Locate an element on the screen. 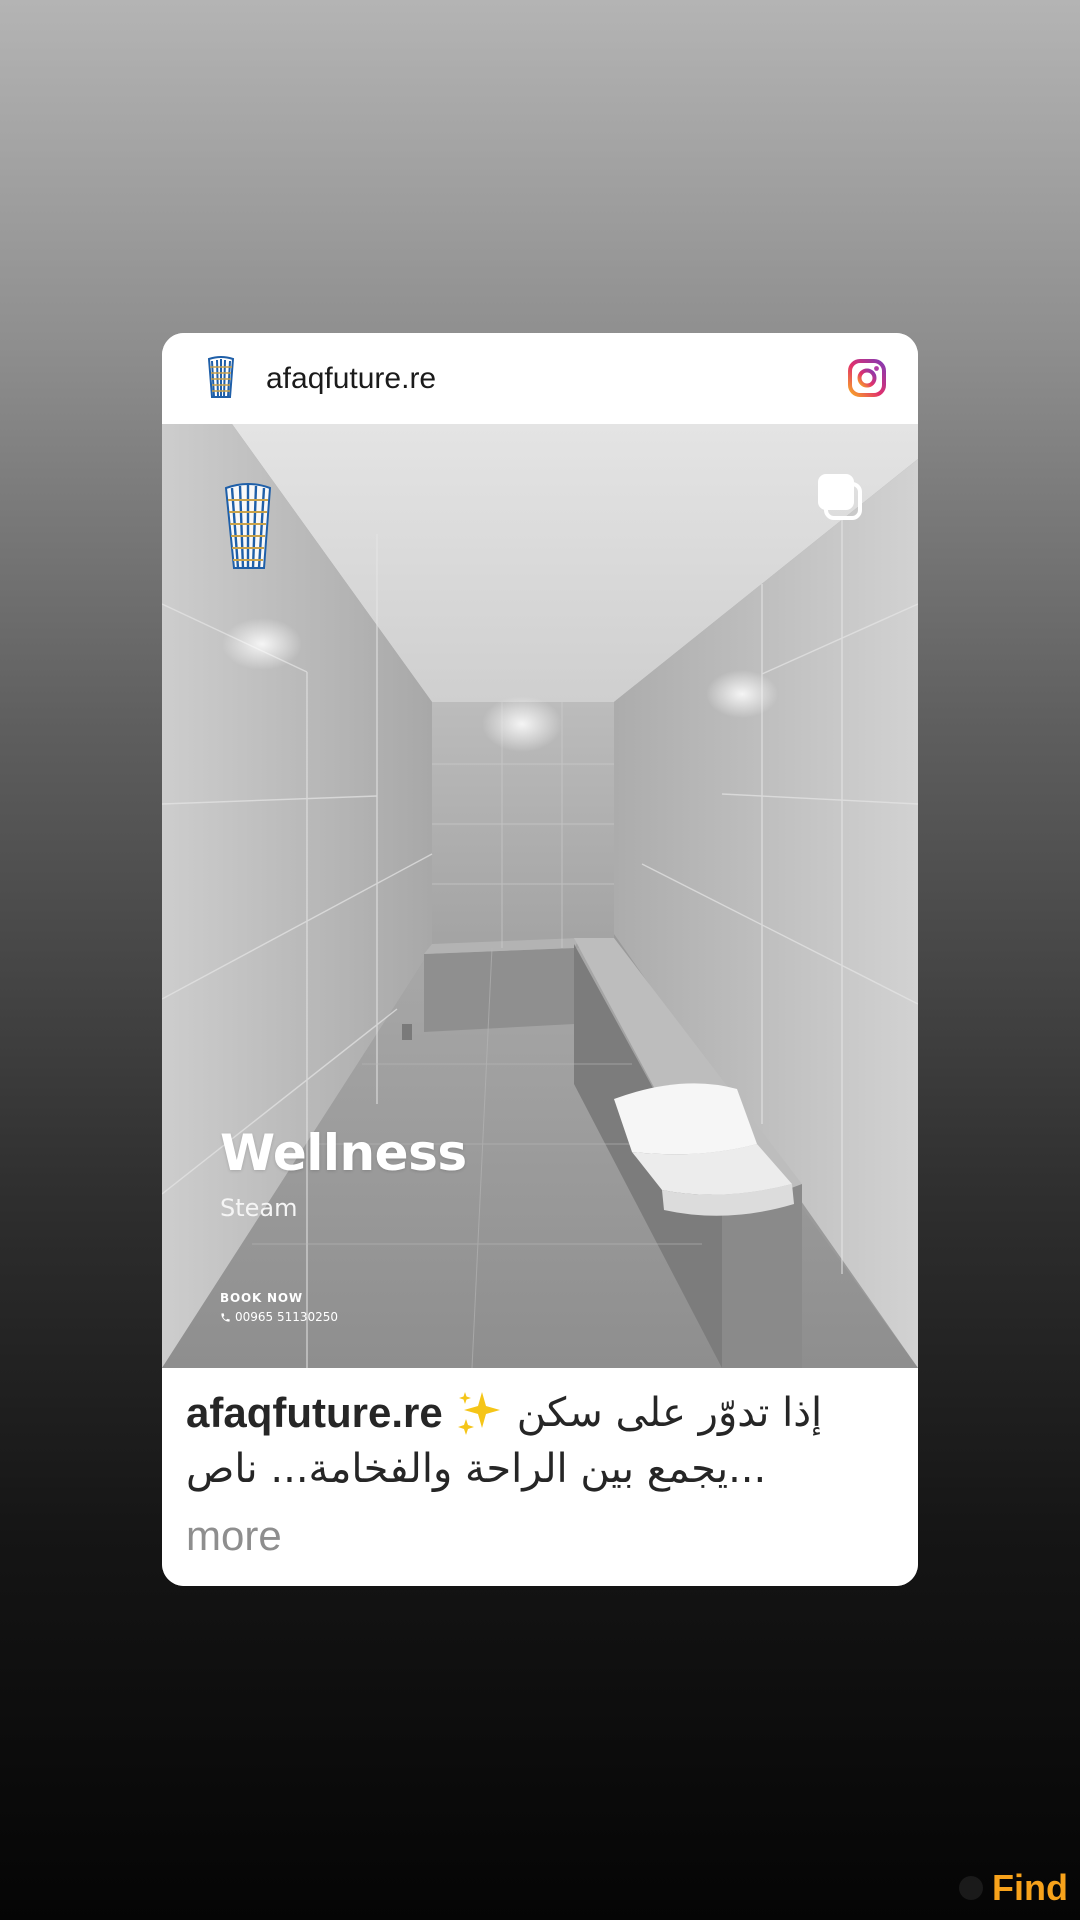 The image size is (1080, 1920). phone-number: 00965 51130250 is located at coordinates (287, 1317).